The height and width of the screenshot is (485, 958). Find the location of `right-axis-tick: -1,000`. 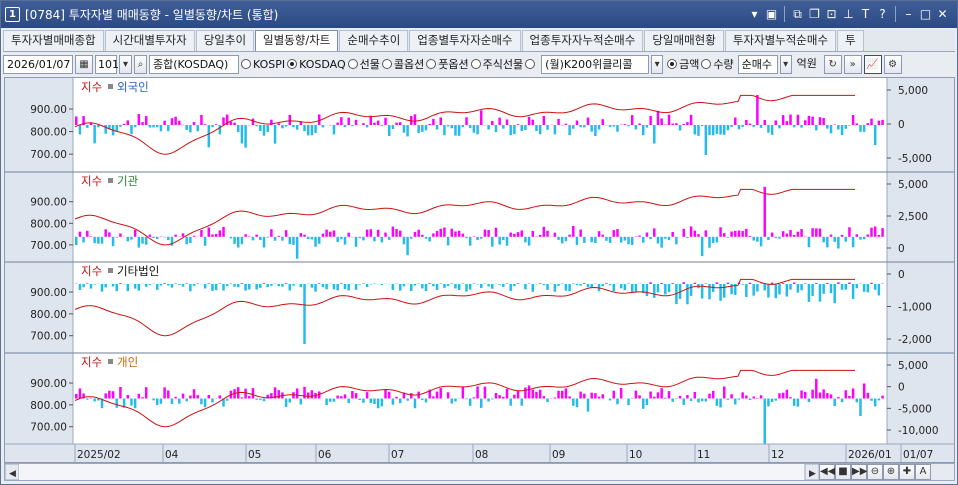

right-axis-tick: -1,000 is located at coordinates (915, 308).